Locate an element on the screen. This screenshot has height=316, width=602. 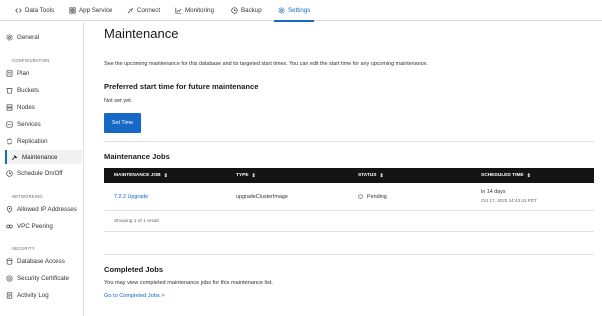
tab-label: Settings is located at coordinates (299, 10).